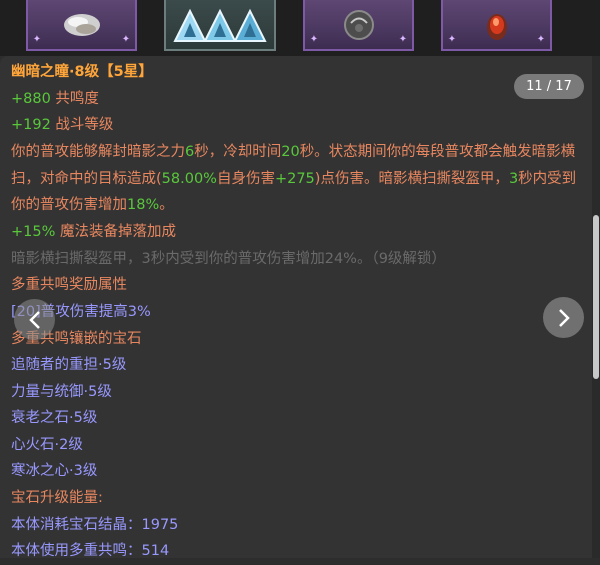 The width and height of the screenshot is (600, 565). I want to click on gems-header: 多重共鸣镶嵌的宝石, so click(76, 339).